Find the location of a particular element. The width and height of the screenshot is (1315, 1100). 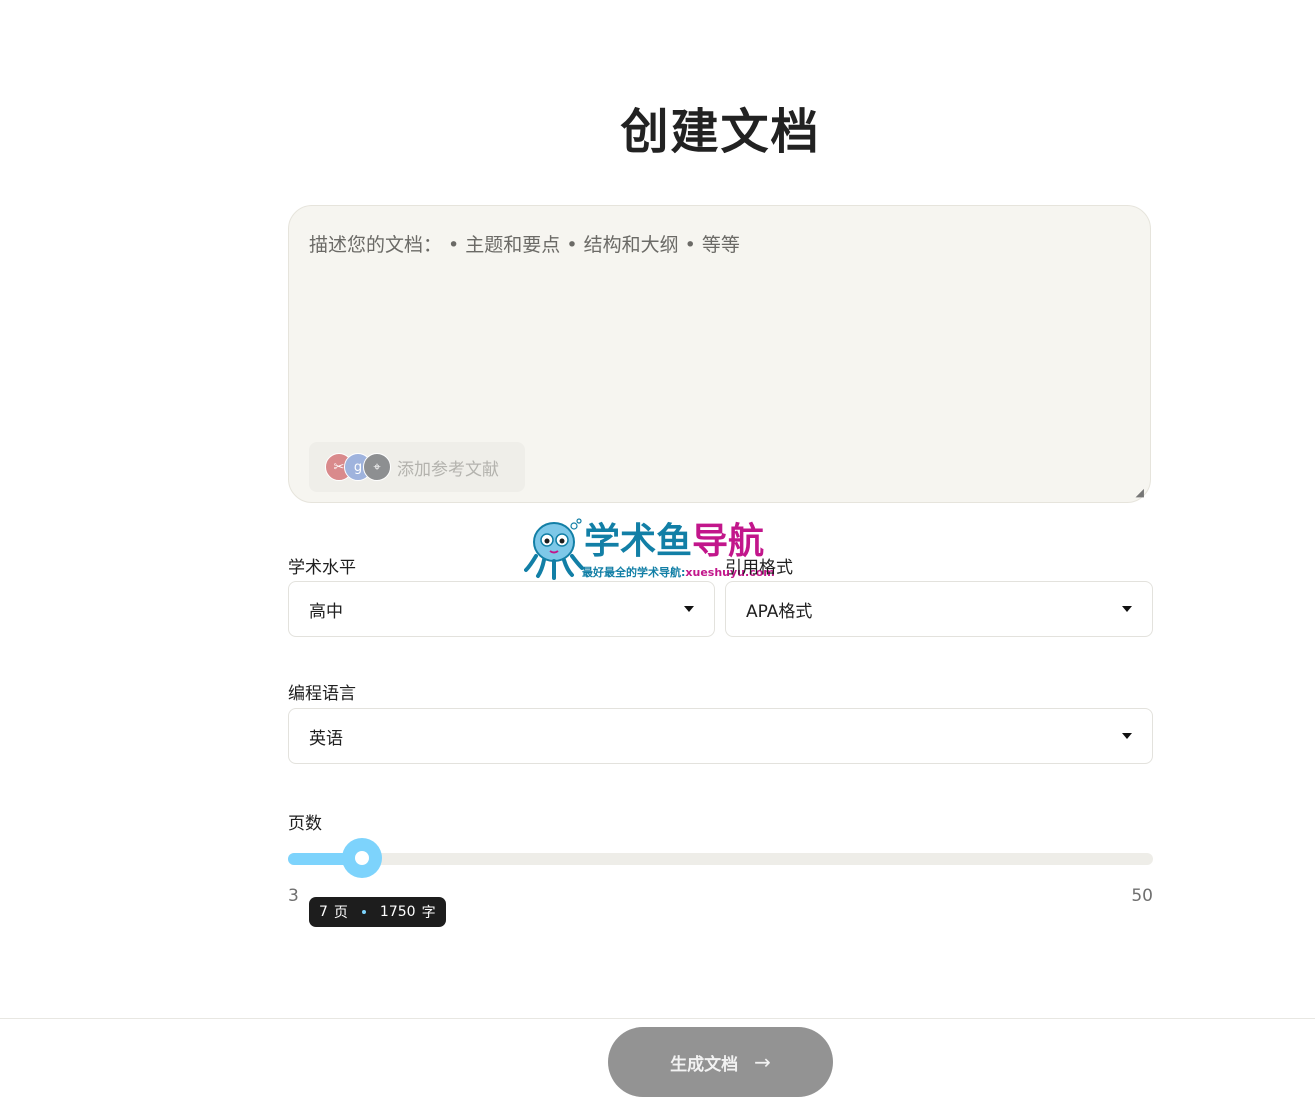

watermark-title-part1: 学术鱼 is located at coordinates (638, 541).